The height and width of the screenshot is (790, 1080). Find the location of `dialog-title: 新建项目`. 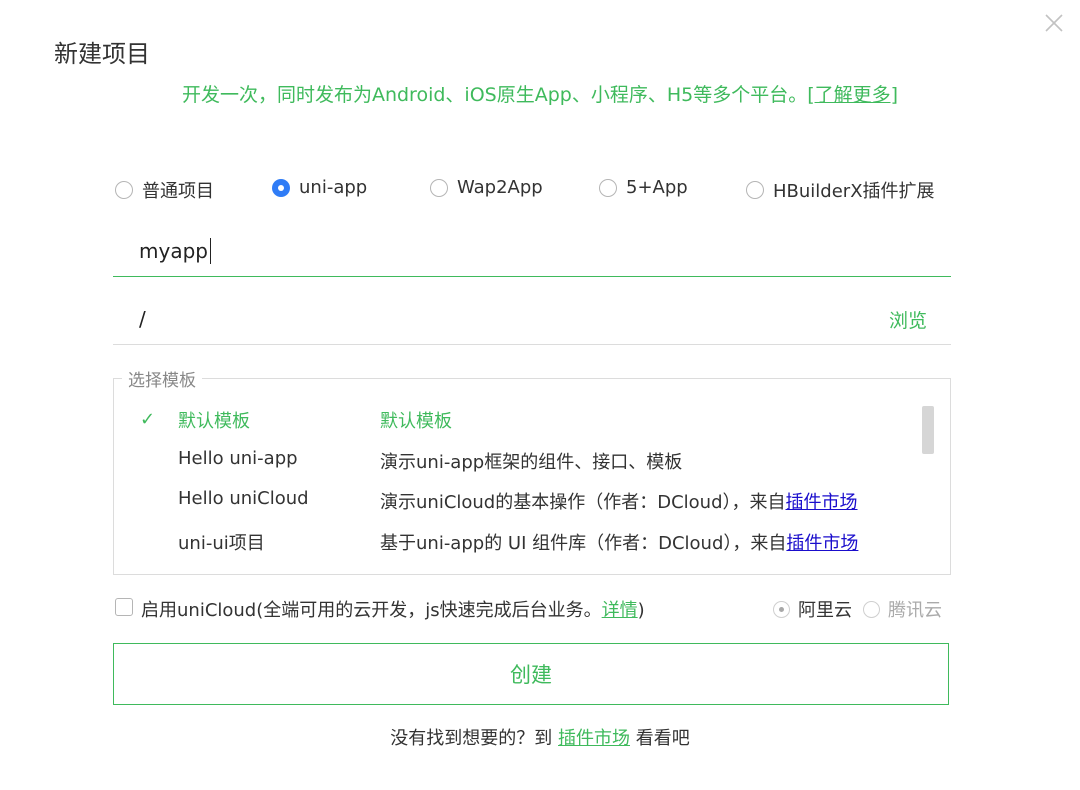

dialog-title: 新建项目 is located at coordinates (102, 54).